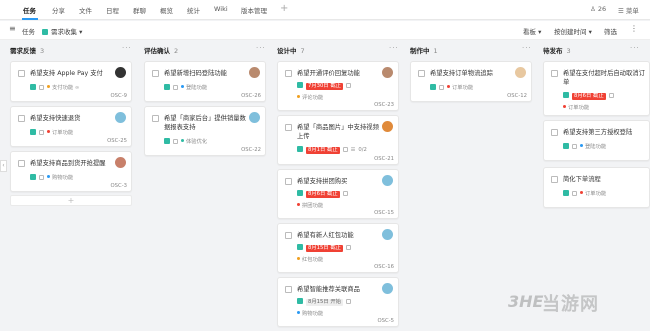  Describe the element at coordinates (338, 302) in the screenshot. I see `task-card: 希望智能推荐关联商品 8月15日 开始 购物功能 OSC-5` at that location.